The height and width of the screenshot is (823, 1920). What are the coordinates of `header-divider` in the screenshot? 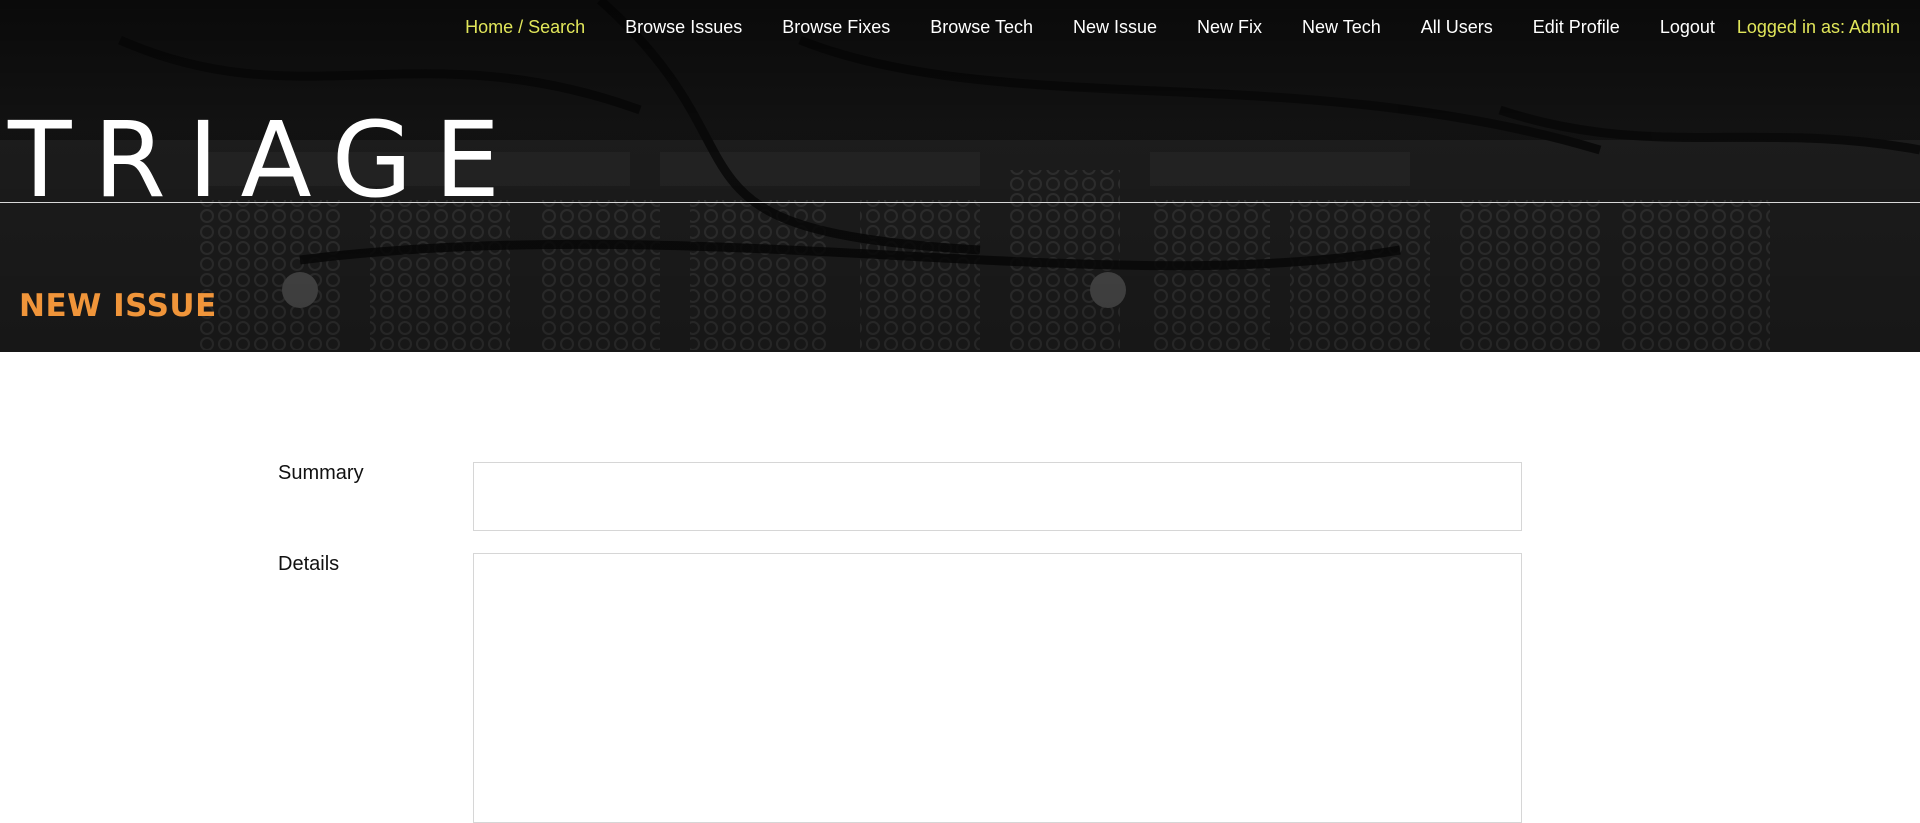 It's located at (960, 202).